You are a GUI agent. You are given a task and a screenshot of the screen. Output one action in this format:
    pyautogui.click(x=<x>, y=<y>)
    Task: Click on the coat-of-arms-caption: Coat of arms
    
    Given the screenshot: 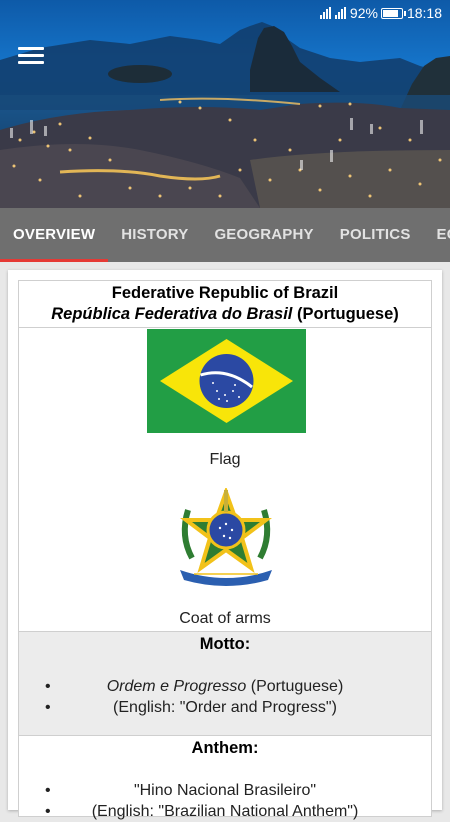 What is the action you would take?
    pyautogui.click(x=225, y=618)
    